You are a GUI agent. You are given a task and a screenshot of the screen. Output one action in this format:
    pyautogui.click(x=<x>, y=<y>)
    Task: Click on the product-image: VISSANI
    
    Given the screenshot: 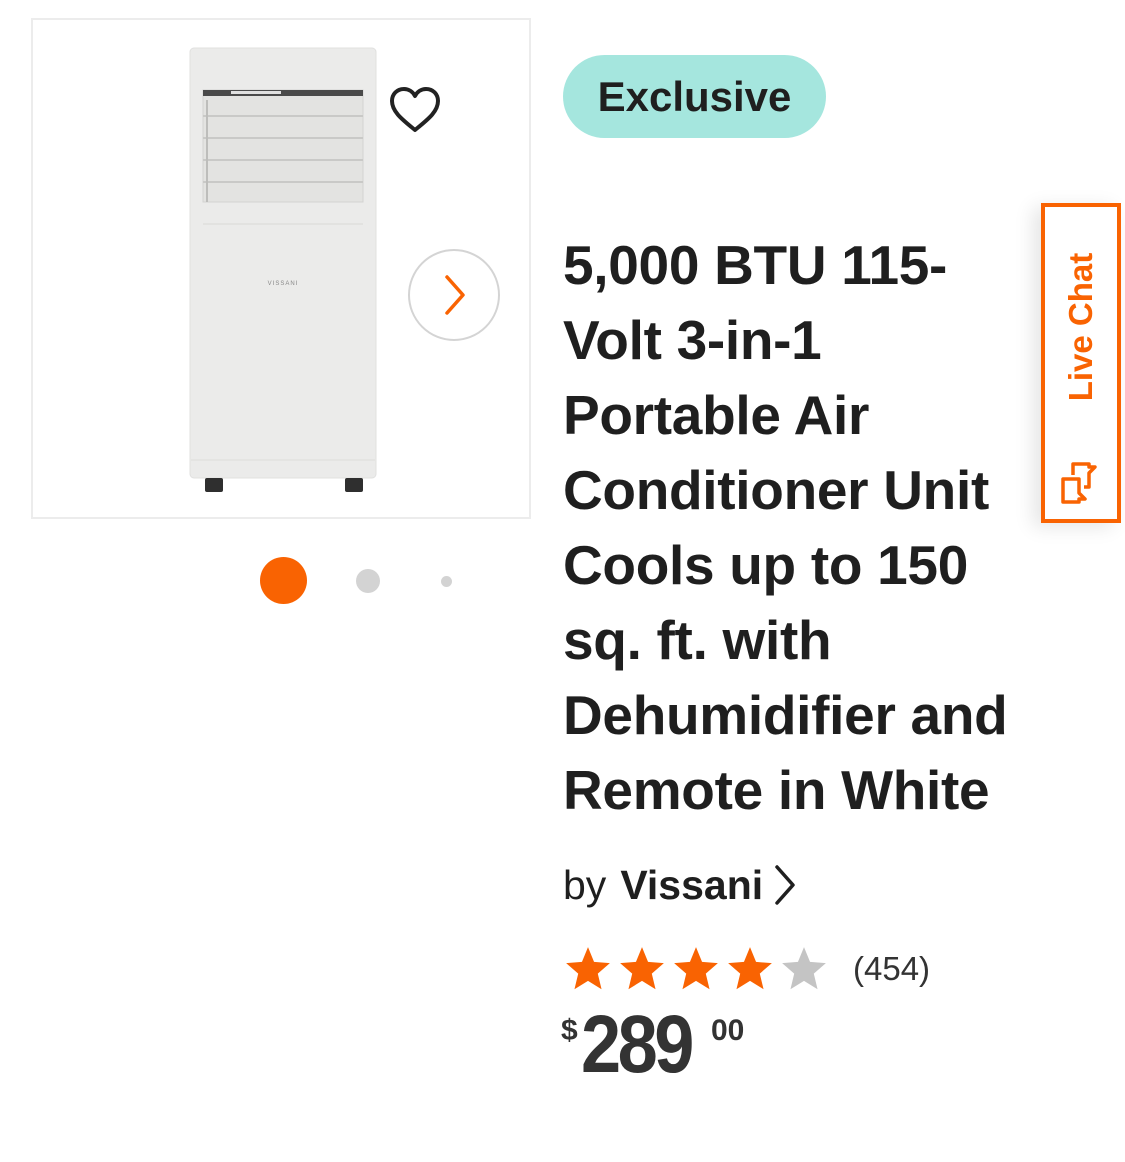 What is the action you would take?
    pyautogui.click(x=283, y=272)
    